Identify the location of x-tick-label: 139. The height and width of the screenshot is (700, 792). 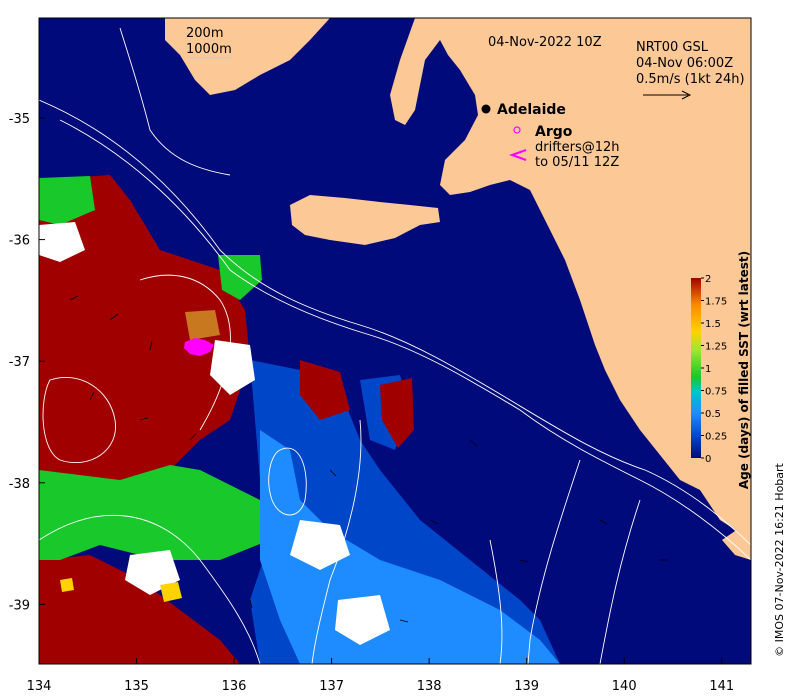
(526, 686).